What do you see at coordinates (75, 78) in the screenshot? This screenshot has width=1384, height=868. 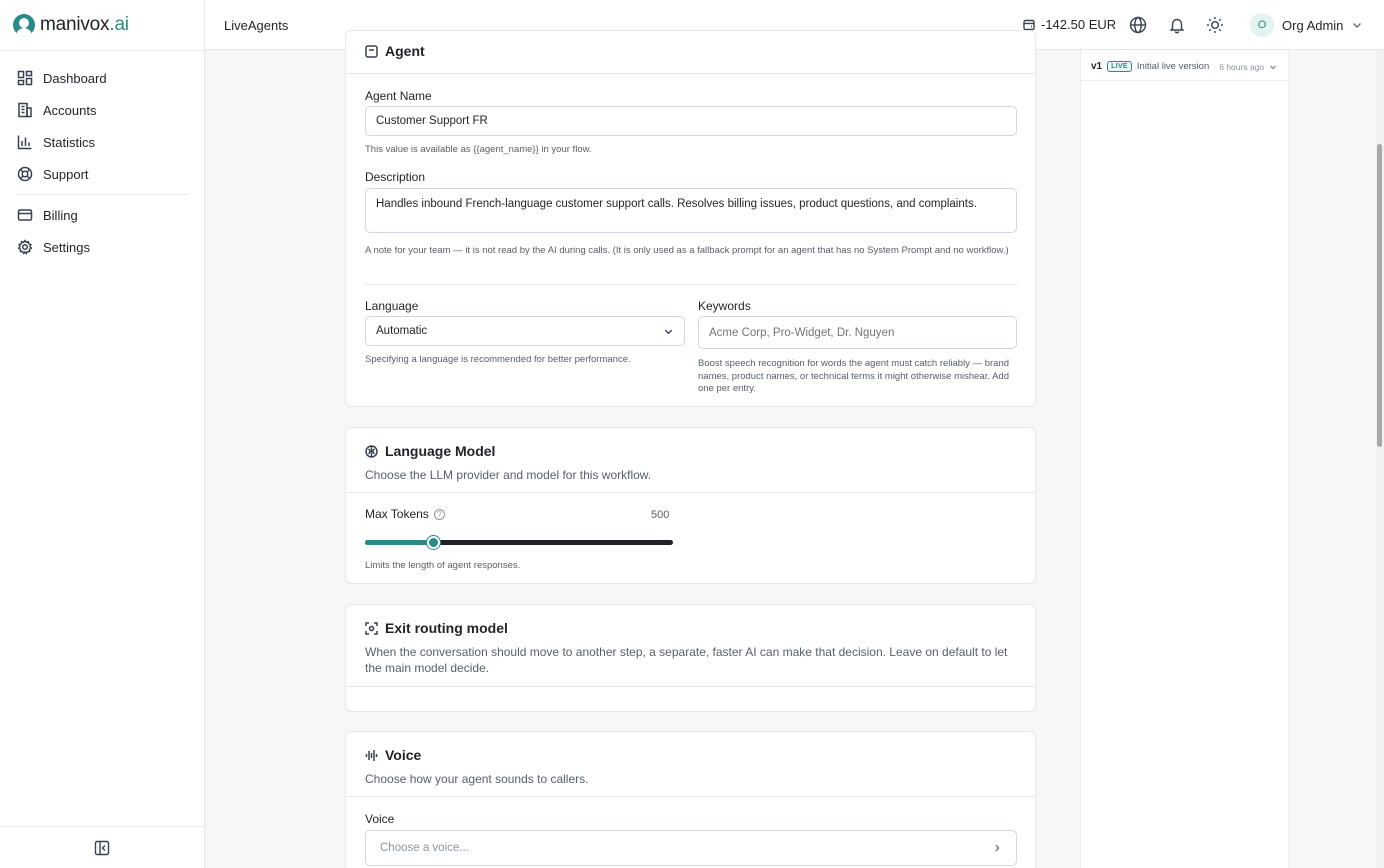 I see `sidebar-item-label: Dashboard` at bounding box center [75, 78].